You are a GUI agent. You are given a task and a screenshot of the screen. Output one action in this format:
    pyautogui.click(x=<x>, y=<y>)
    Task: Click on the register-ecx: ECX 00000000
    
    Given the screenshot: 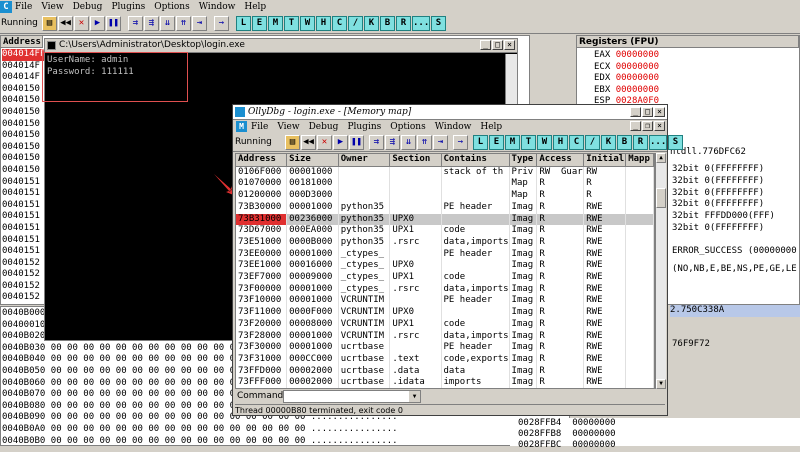 What is the action you would take?
    pyautogui.click(x=626, y=68)
    